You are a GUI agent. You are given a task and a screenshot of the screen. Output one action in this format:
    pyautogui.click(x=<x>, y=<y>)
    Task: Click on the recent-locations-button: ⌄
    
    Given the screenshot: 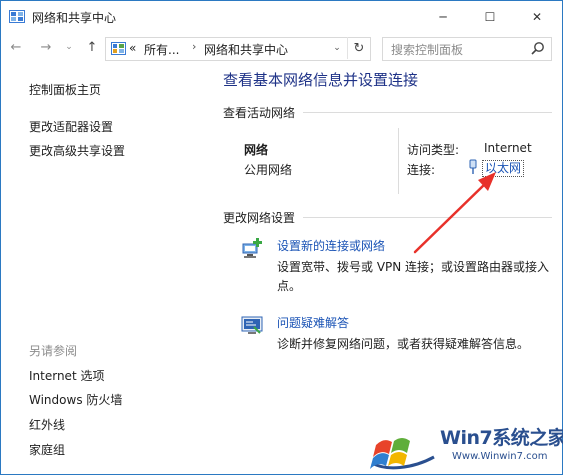 What is the action you would take?
    pyautogui.click(x=69, y=47)
    